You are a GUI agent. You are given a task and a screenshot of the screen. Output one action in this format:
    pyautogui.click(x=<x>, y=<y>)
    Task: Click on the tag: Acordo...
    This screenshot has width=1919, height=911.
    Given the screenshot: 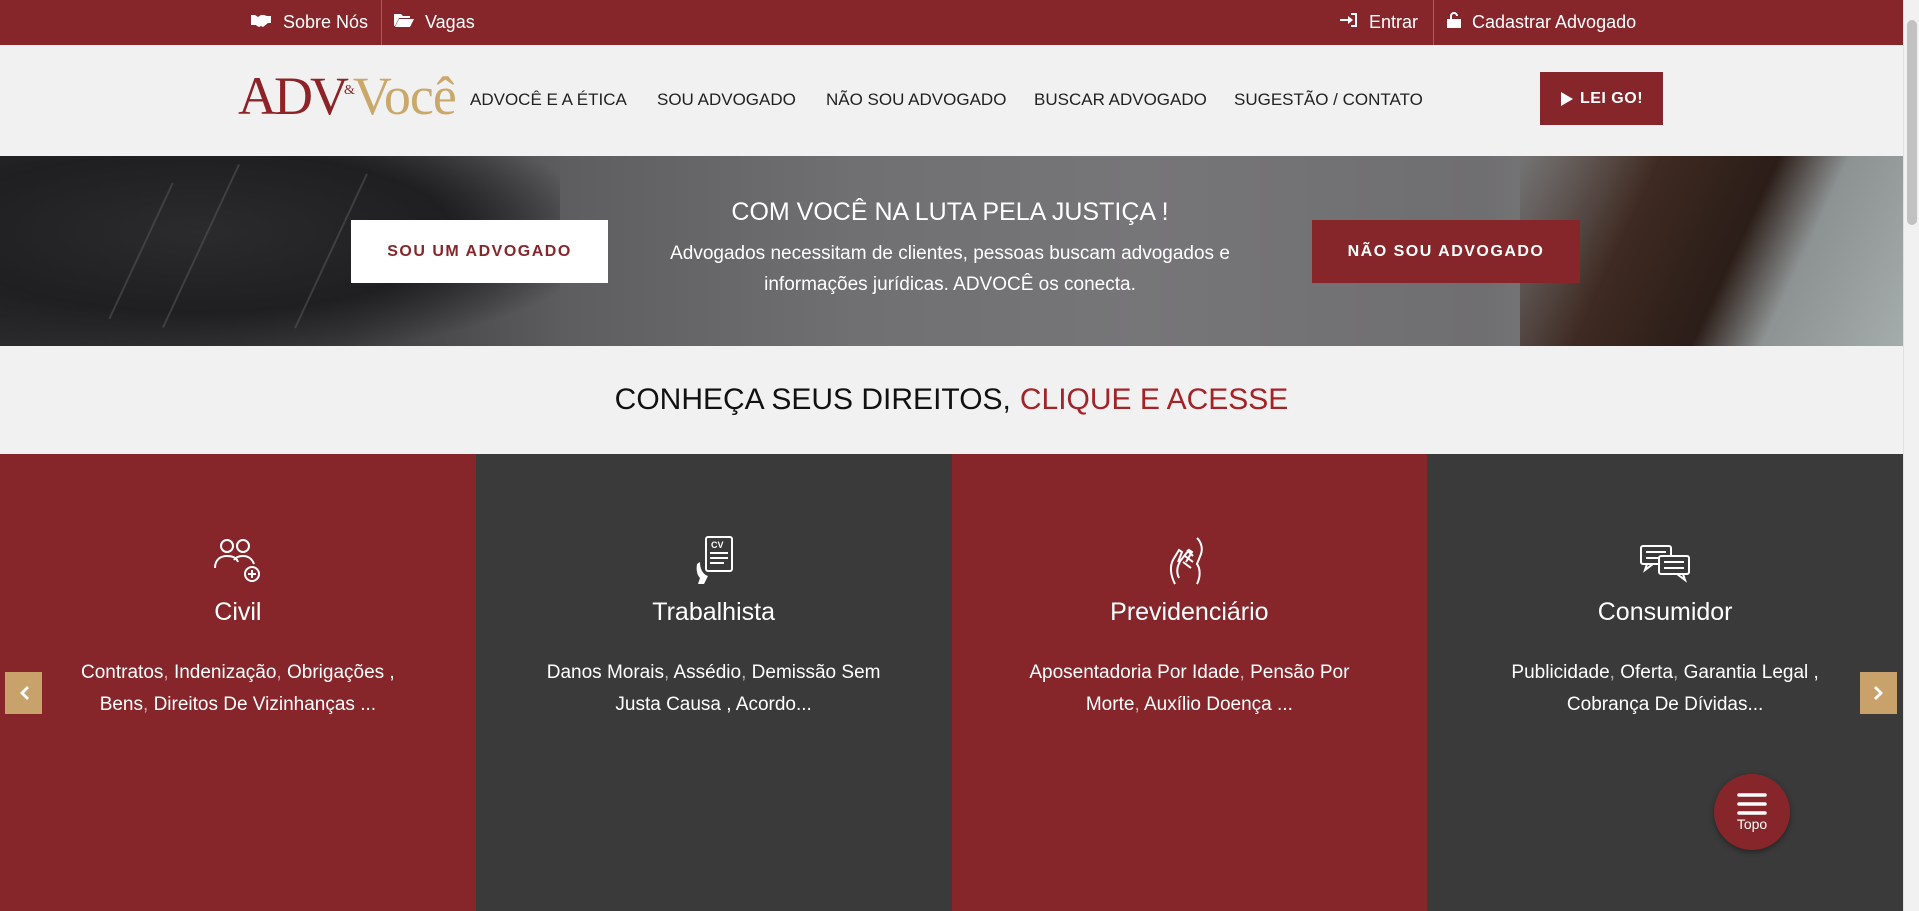 What is the action you would take?
    pyautogui.click(x=774, y=704)
    